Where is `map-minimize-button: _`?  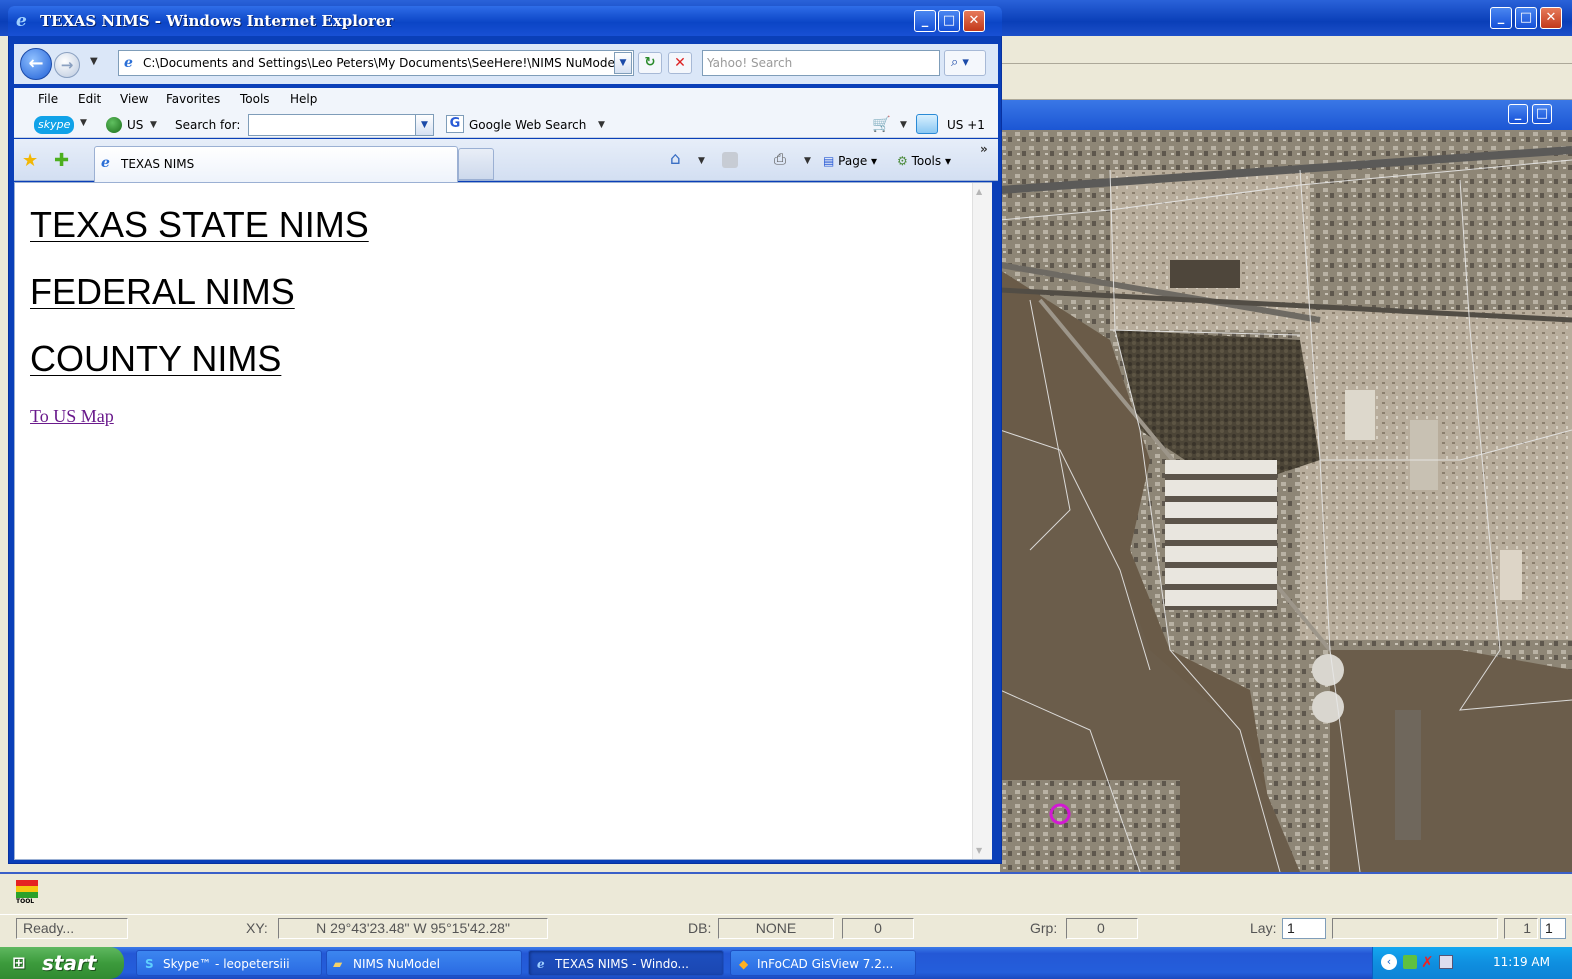
map-minimize-button: _ is located at coordinates (1518, 114).